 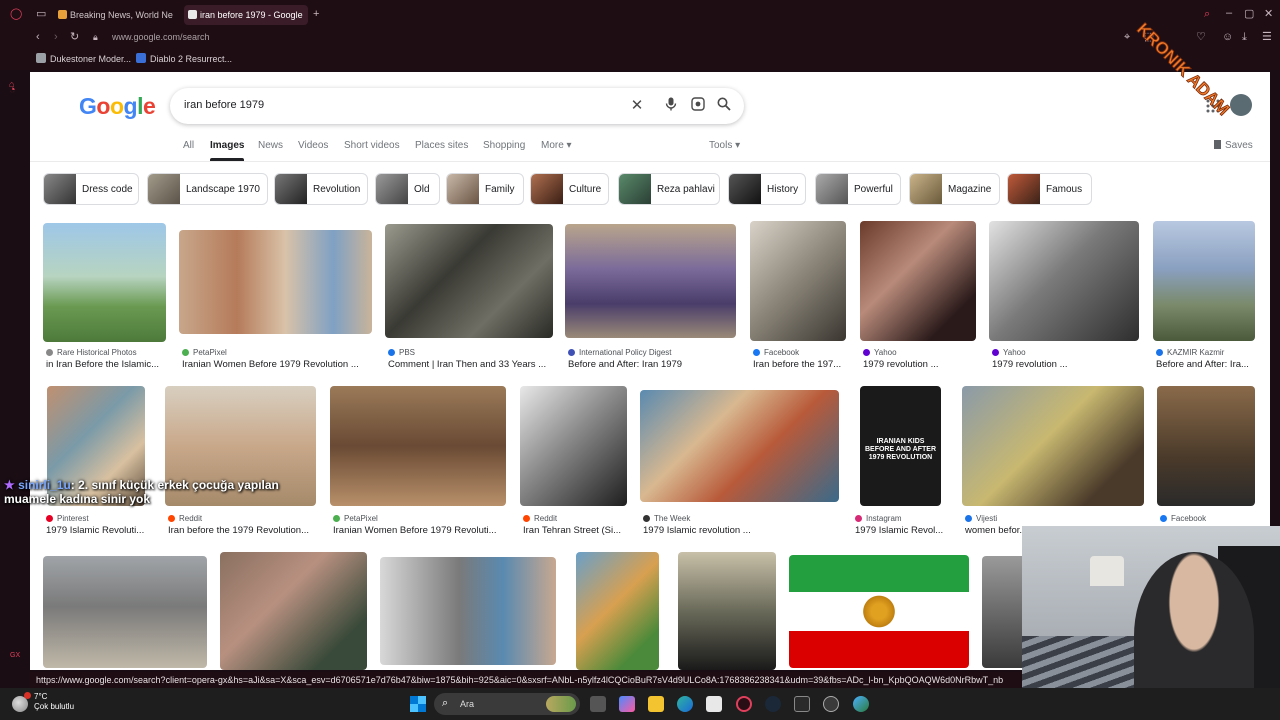 What do you see at coordinates (91, 189) in the screenshot?
I see `chip-dress-code: Dress code` at bounding box center [91, 189].